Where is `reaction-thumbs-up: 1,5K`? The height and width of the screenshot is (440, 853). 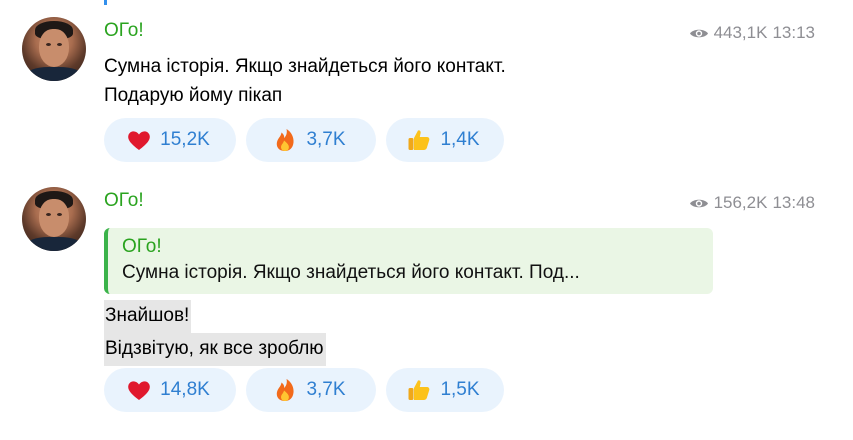 reaction-thumbs-up: 1,5K is located at coordinates (445, 390).